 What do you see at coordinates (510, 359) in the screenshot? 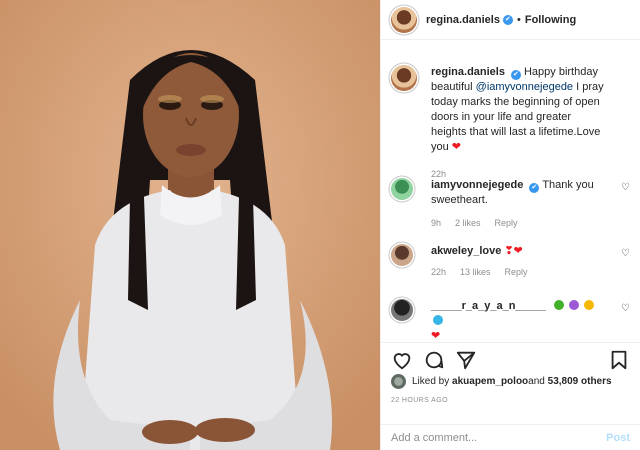
I see `post-actions-bar` at bounding box center [510, 359].